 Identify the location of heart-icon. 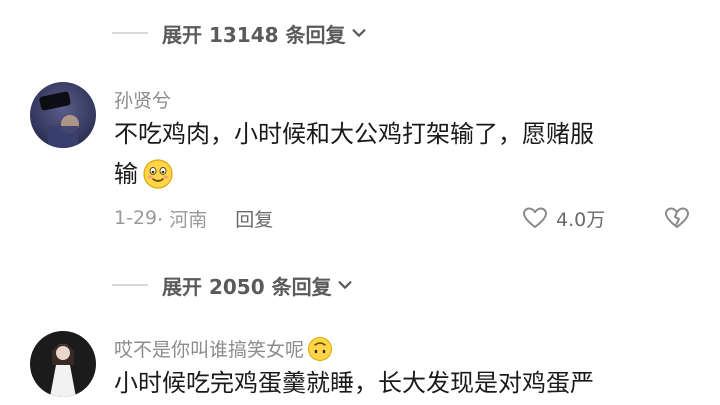
(535, 218).